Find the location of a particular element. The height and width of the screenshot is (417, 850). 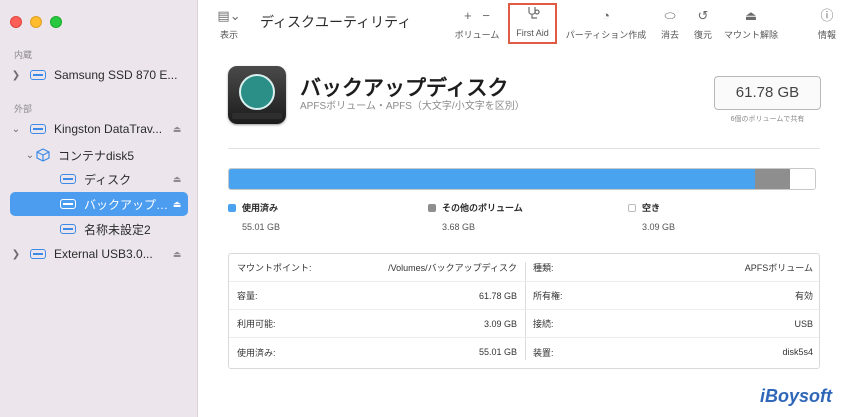

sidebar-item-label: 名称未設定2 is located at coordinates (117, 229).